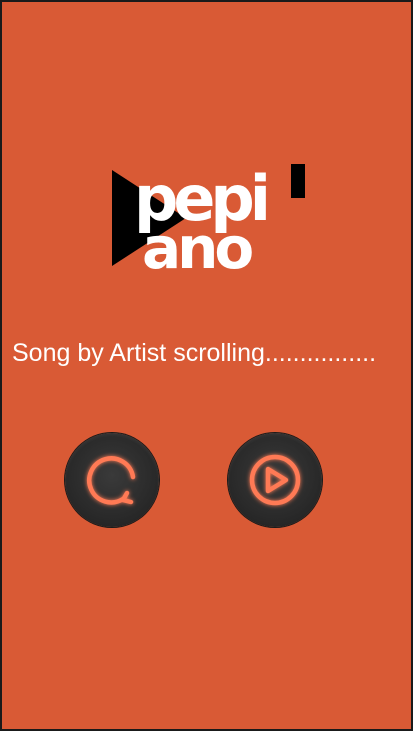 This screenshot has width=413, height=731. I want to click on play-icon, so click(275, 480).